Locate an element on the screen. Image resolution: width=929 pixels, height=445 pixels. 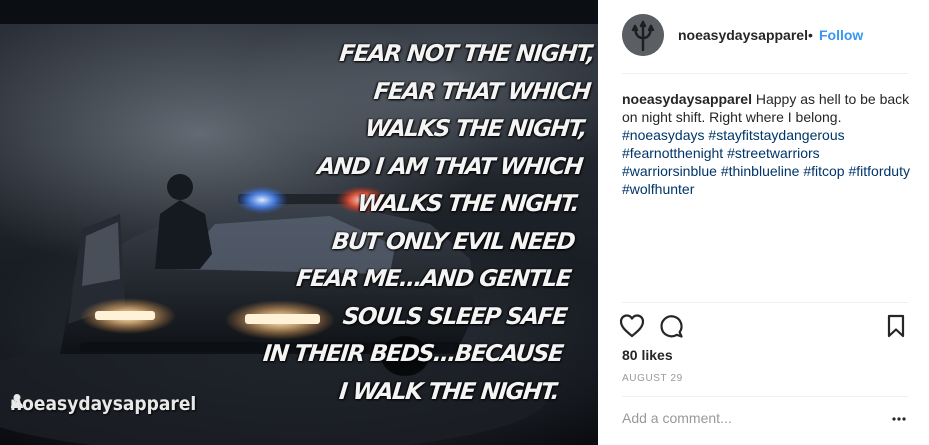
post-date: AUGUST 29 is located at coordinates (652, 378).